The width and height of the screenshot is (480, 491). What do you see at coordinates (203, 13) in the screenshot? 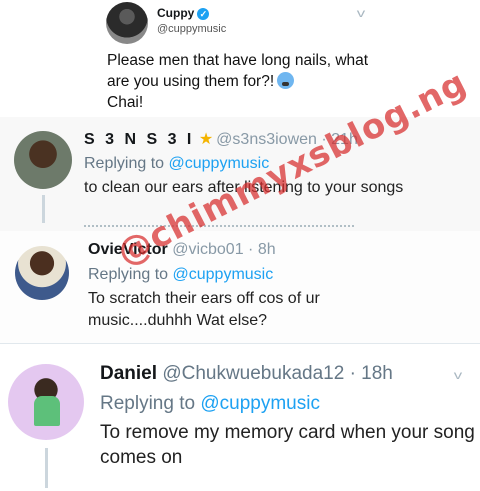
I see `verified-badge-icon: ✓` at bounding box center [203, 13].